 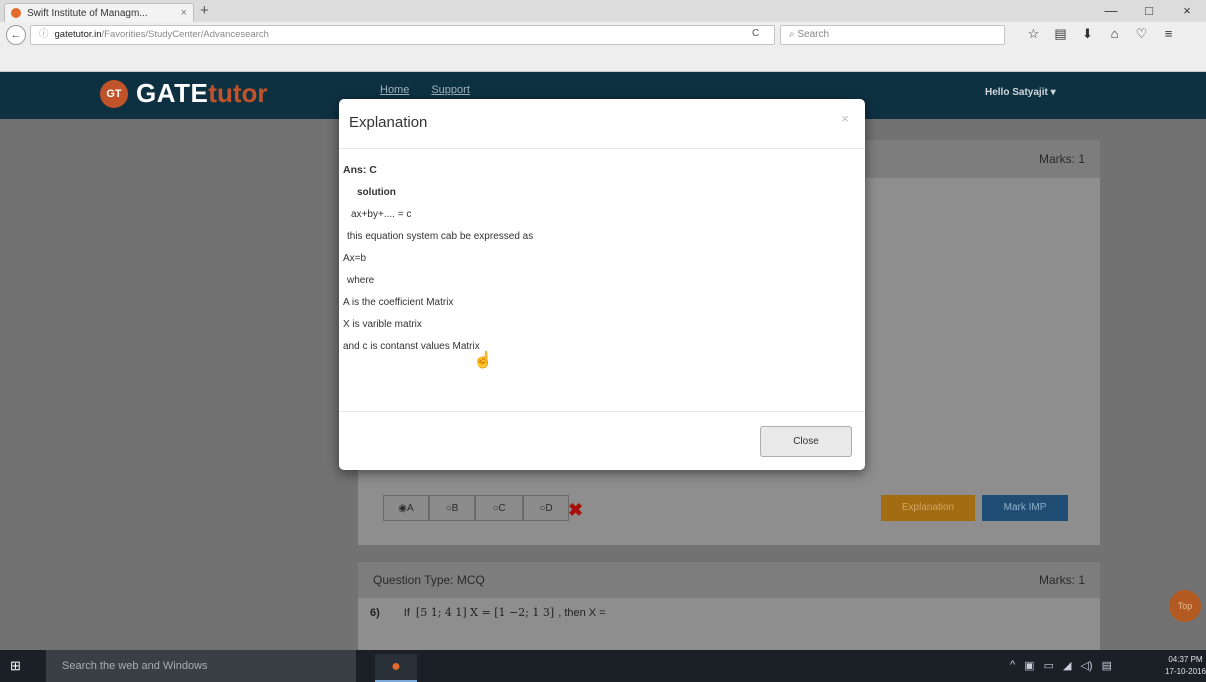 What do you see at coordinates (582, 612) in the screenshot?
I see `question-then: , then X =` at bounding box center [582, 612].